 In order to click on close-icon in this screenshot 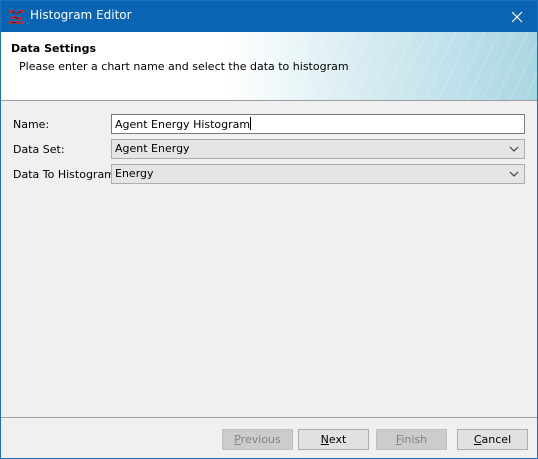, I will do `click(517, 16)`.